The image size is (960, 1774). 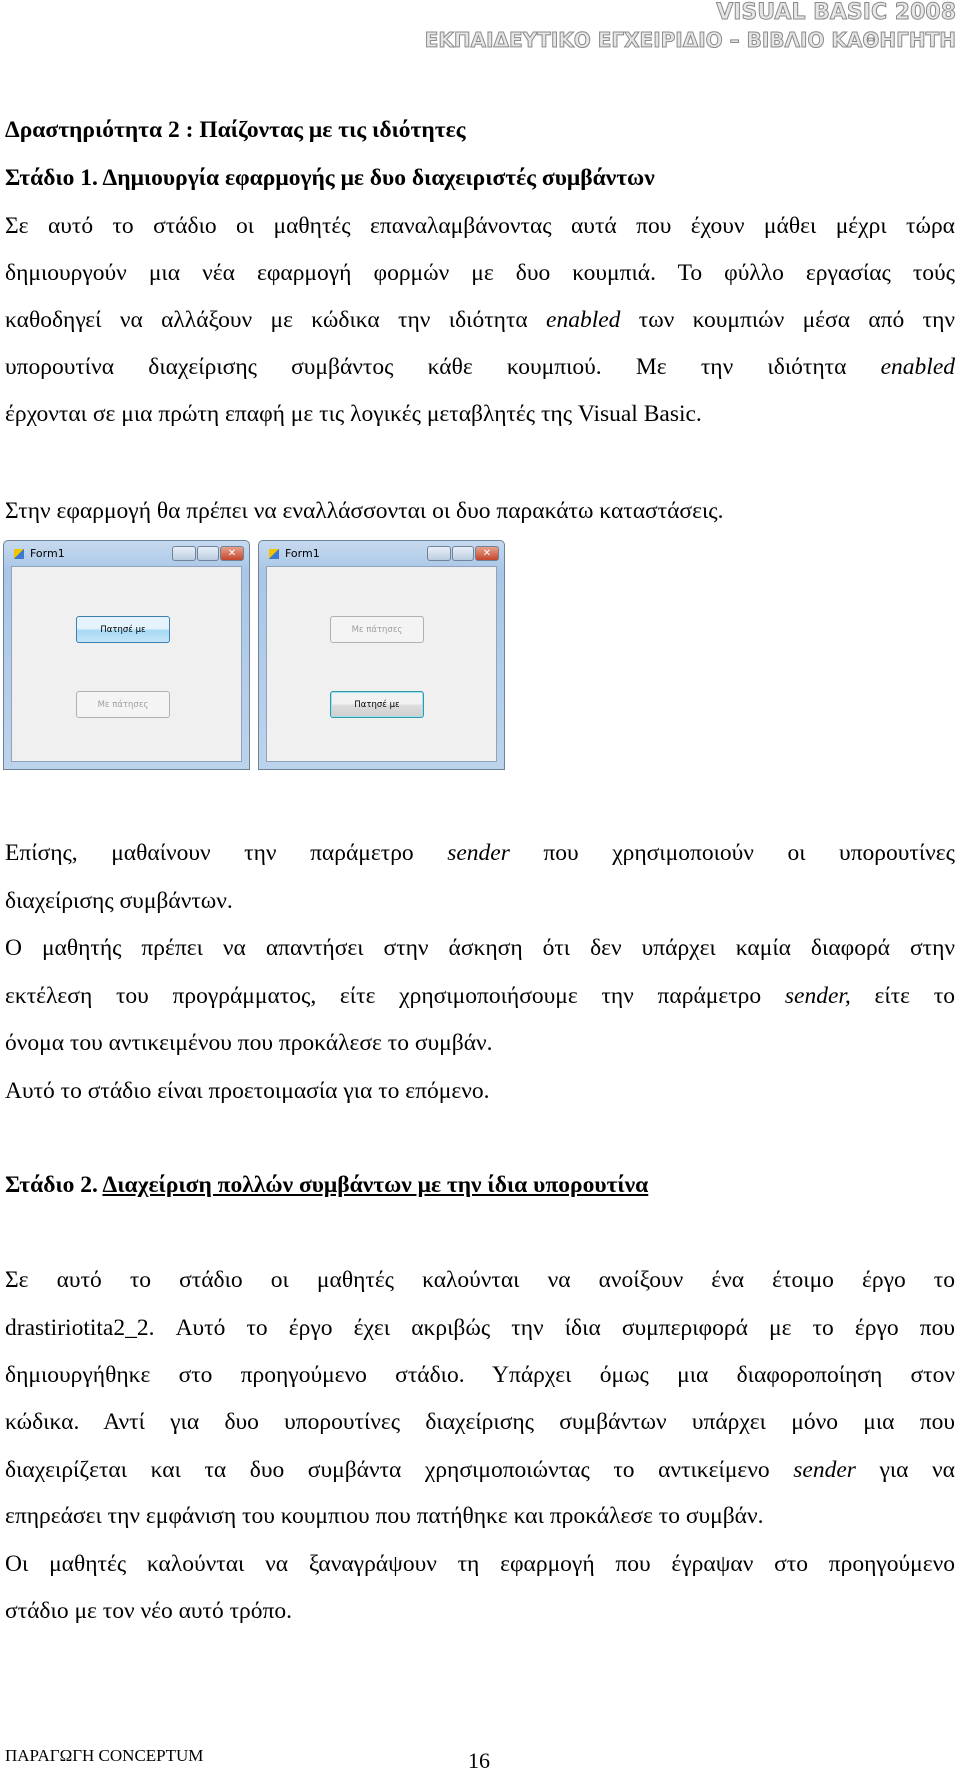 I want to click on text-line: στάδιο με τον νέο αυτό τρόπο., so click(x=480, y=1611).